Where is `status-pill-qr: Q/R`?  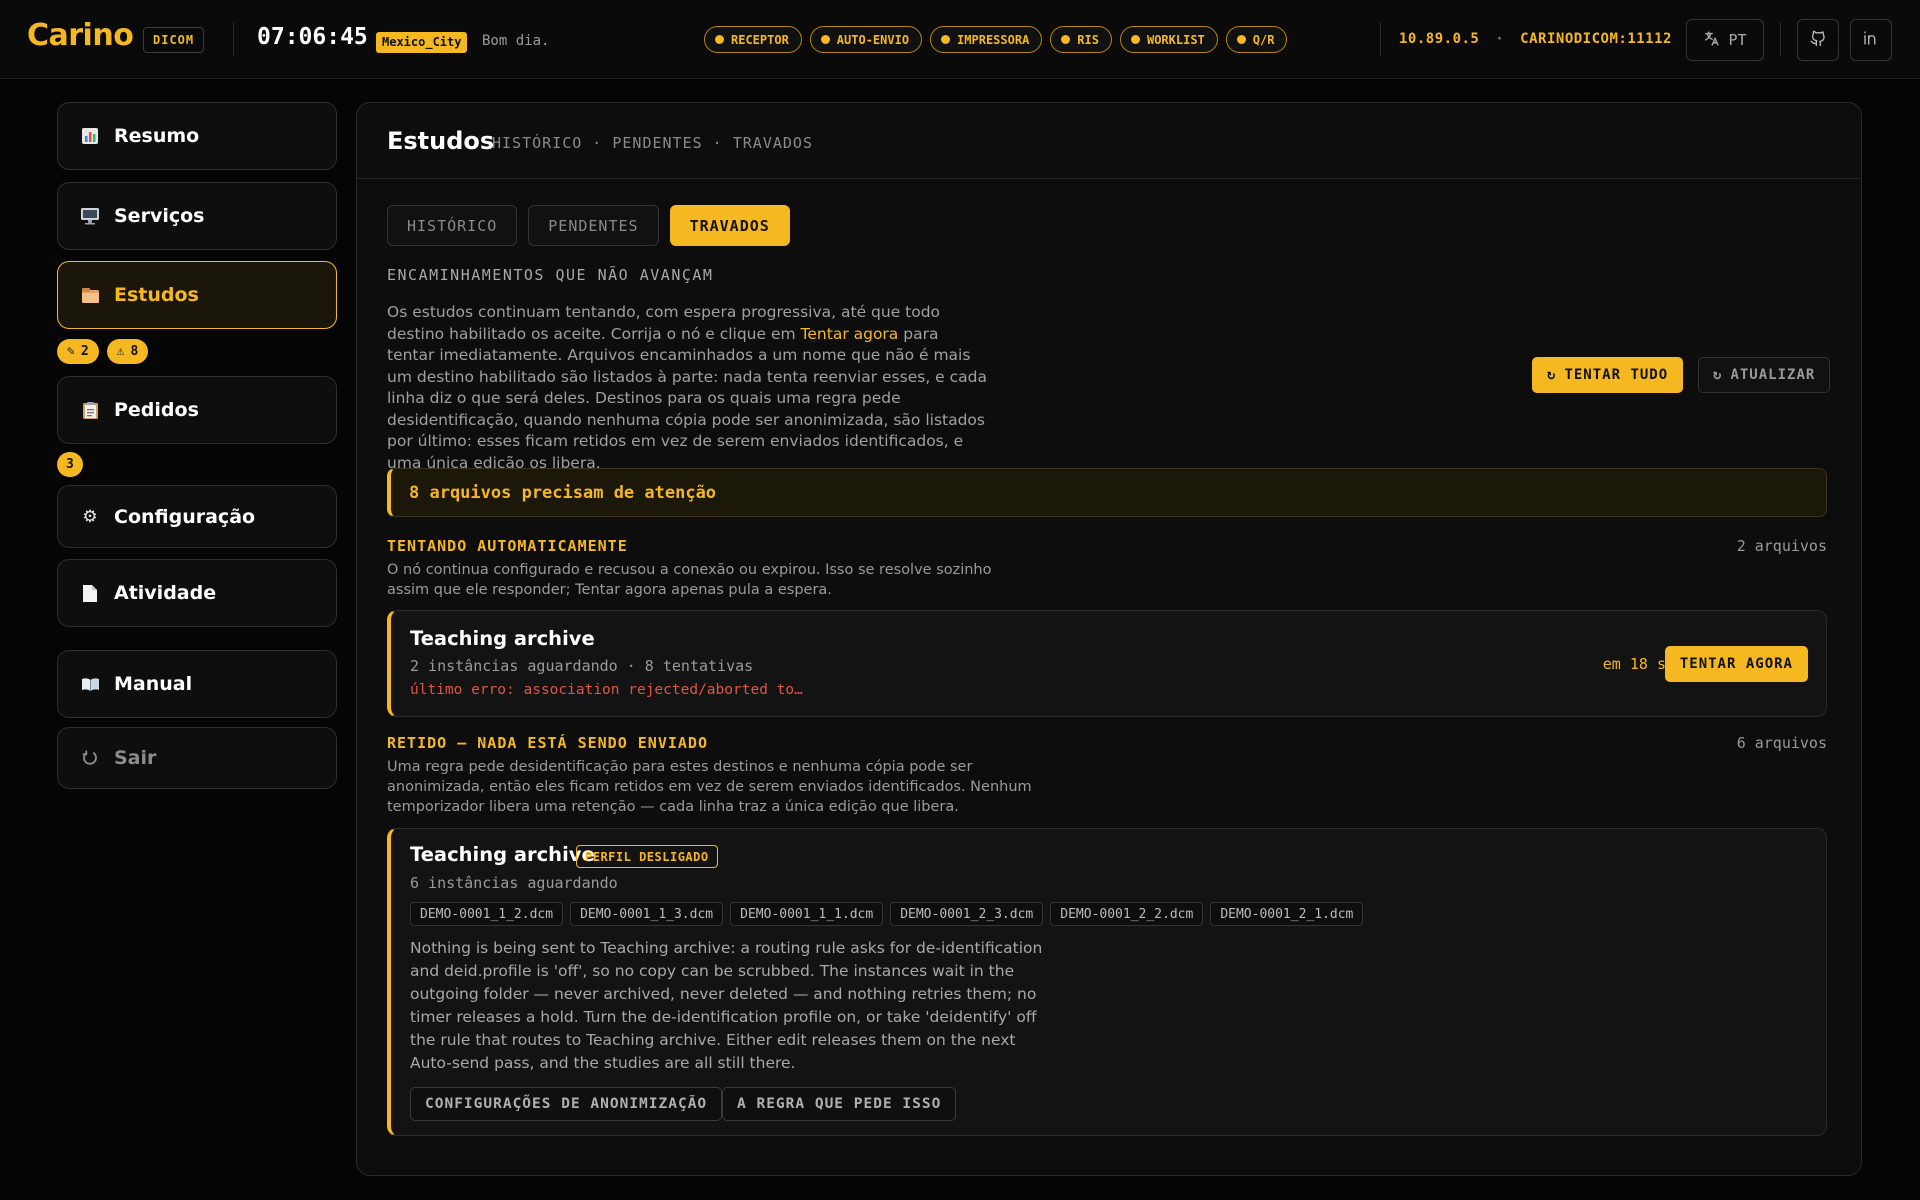
status-pill-qr: Q/R is located at coordinates (1256, 39).